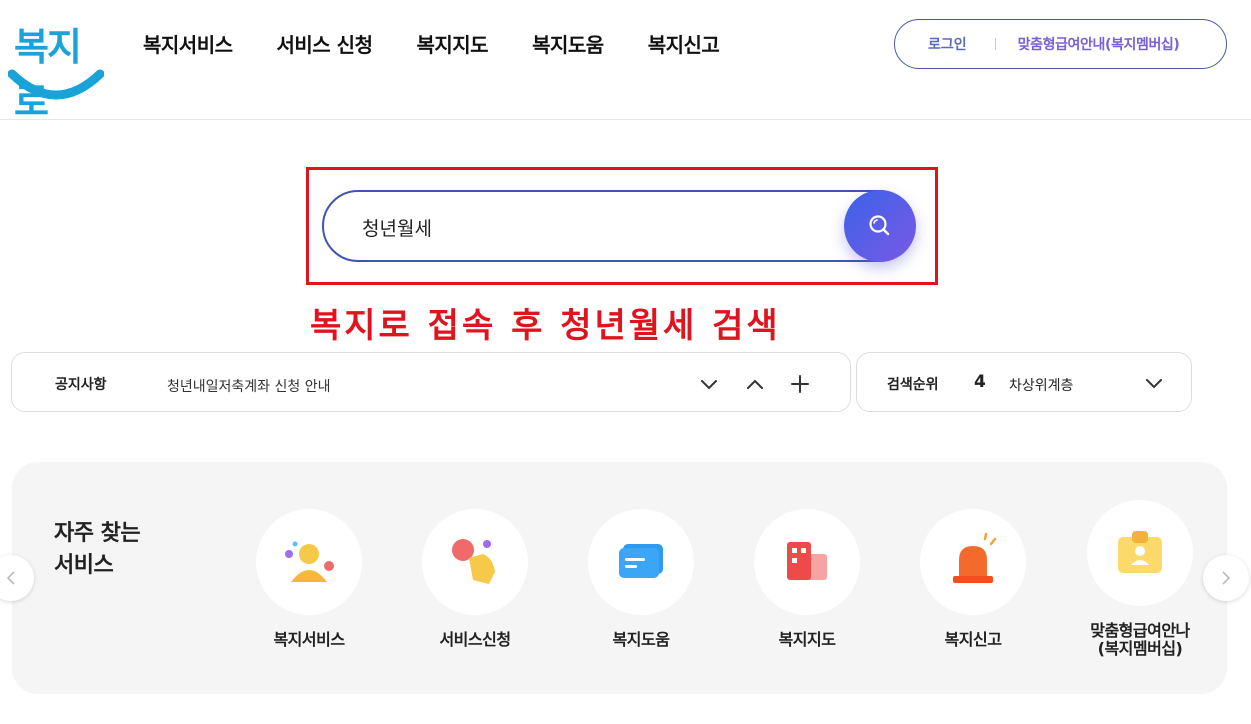 The width and height of the screenshot is (1251, 724). I want to click on notice-more-button, so click(800, 384).